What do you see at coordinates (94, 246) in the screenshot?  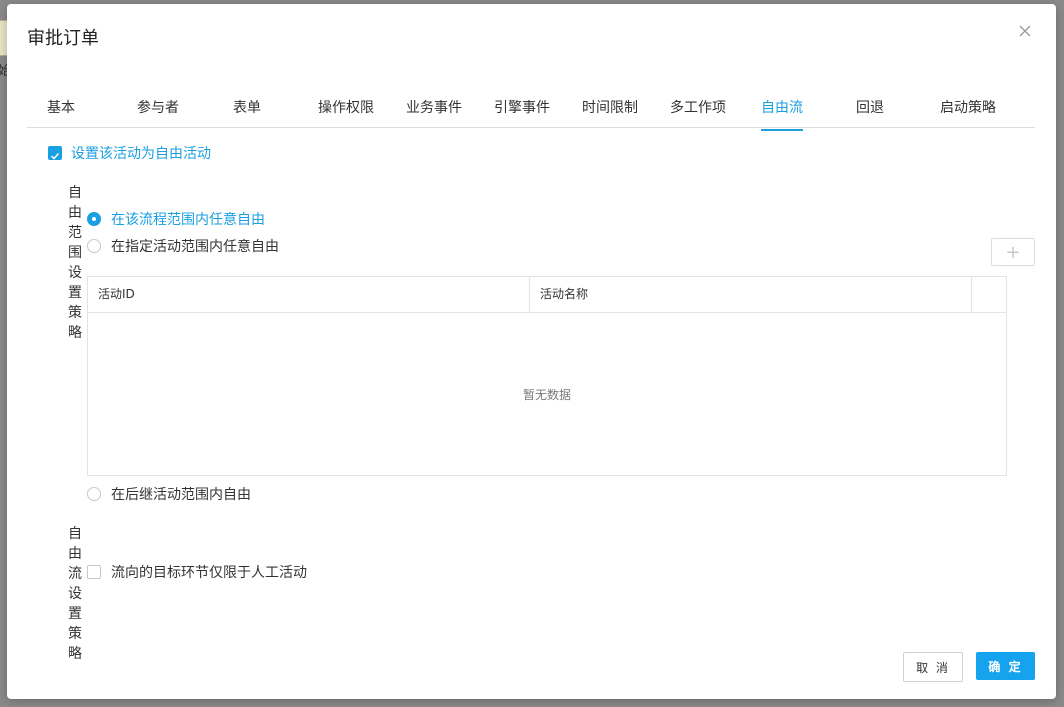 I see `radio-specified-scope` at bounding box center [94, 246].